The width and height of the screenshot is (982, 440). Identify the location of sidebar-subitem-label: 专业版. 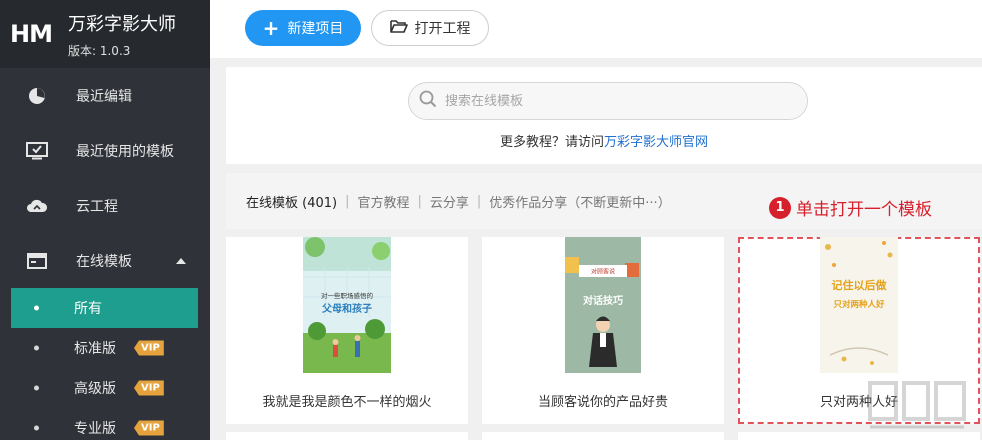
(95, 429).